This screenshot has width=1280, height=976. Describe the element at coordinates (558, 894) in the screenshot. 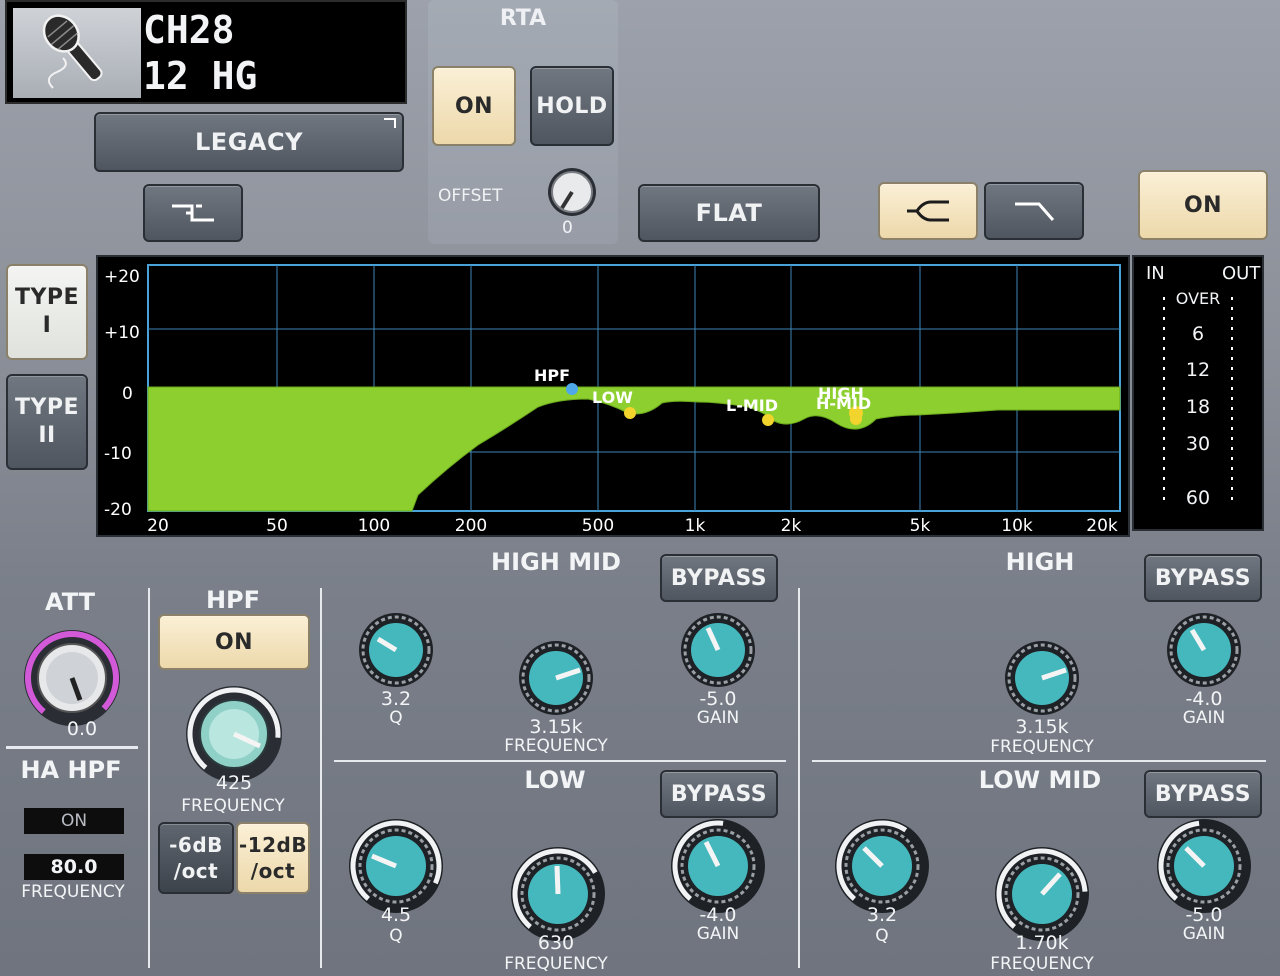

I see `low-frequency-knob` at that location.